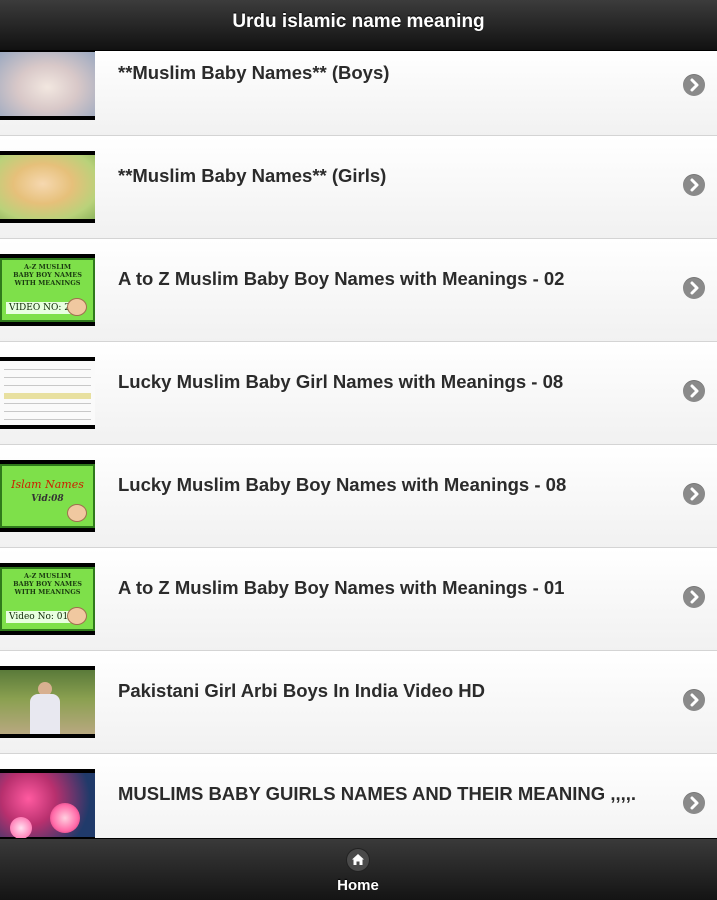 This screenshot has height=900, width=717. I want to click on names-table-thumbnail, so click(47, 393).